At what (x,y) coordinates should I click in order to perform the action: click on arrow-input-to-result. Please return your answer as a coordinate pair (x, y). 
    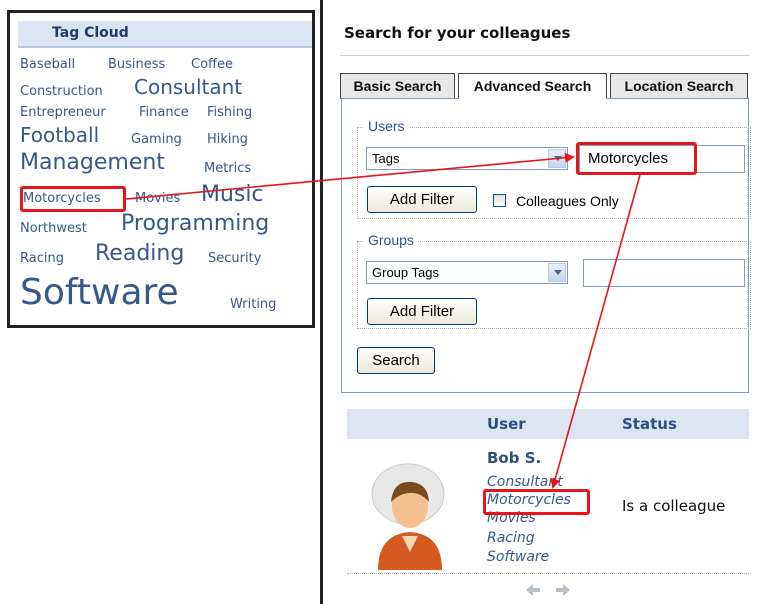
    Looking at the image, I should click on (595, 331).